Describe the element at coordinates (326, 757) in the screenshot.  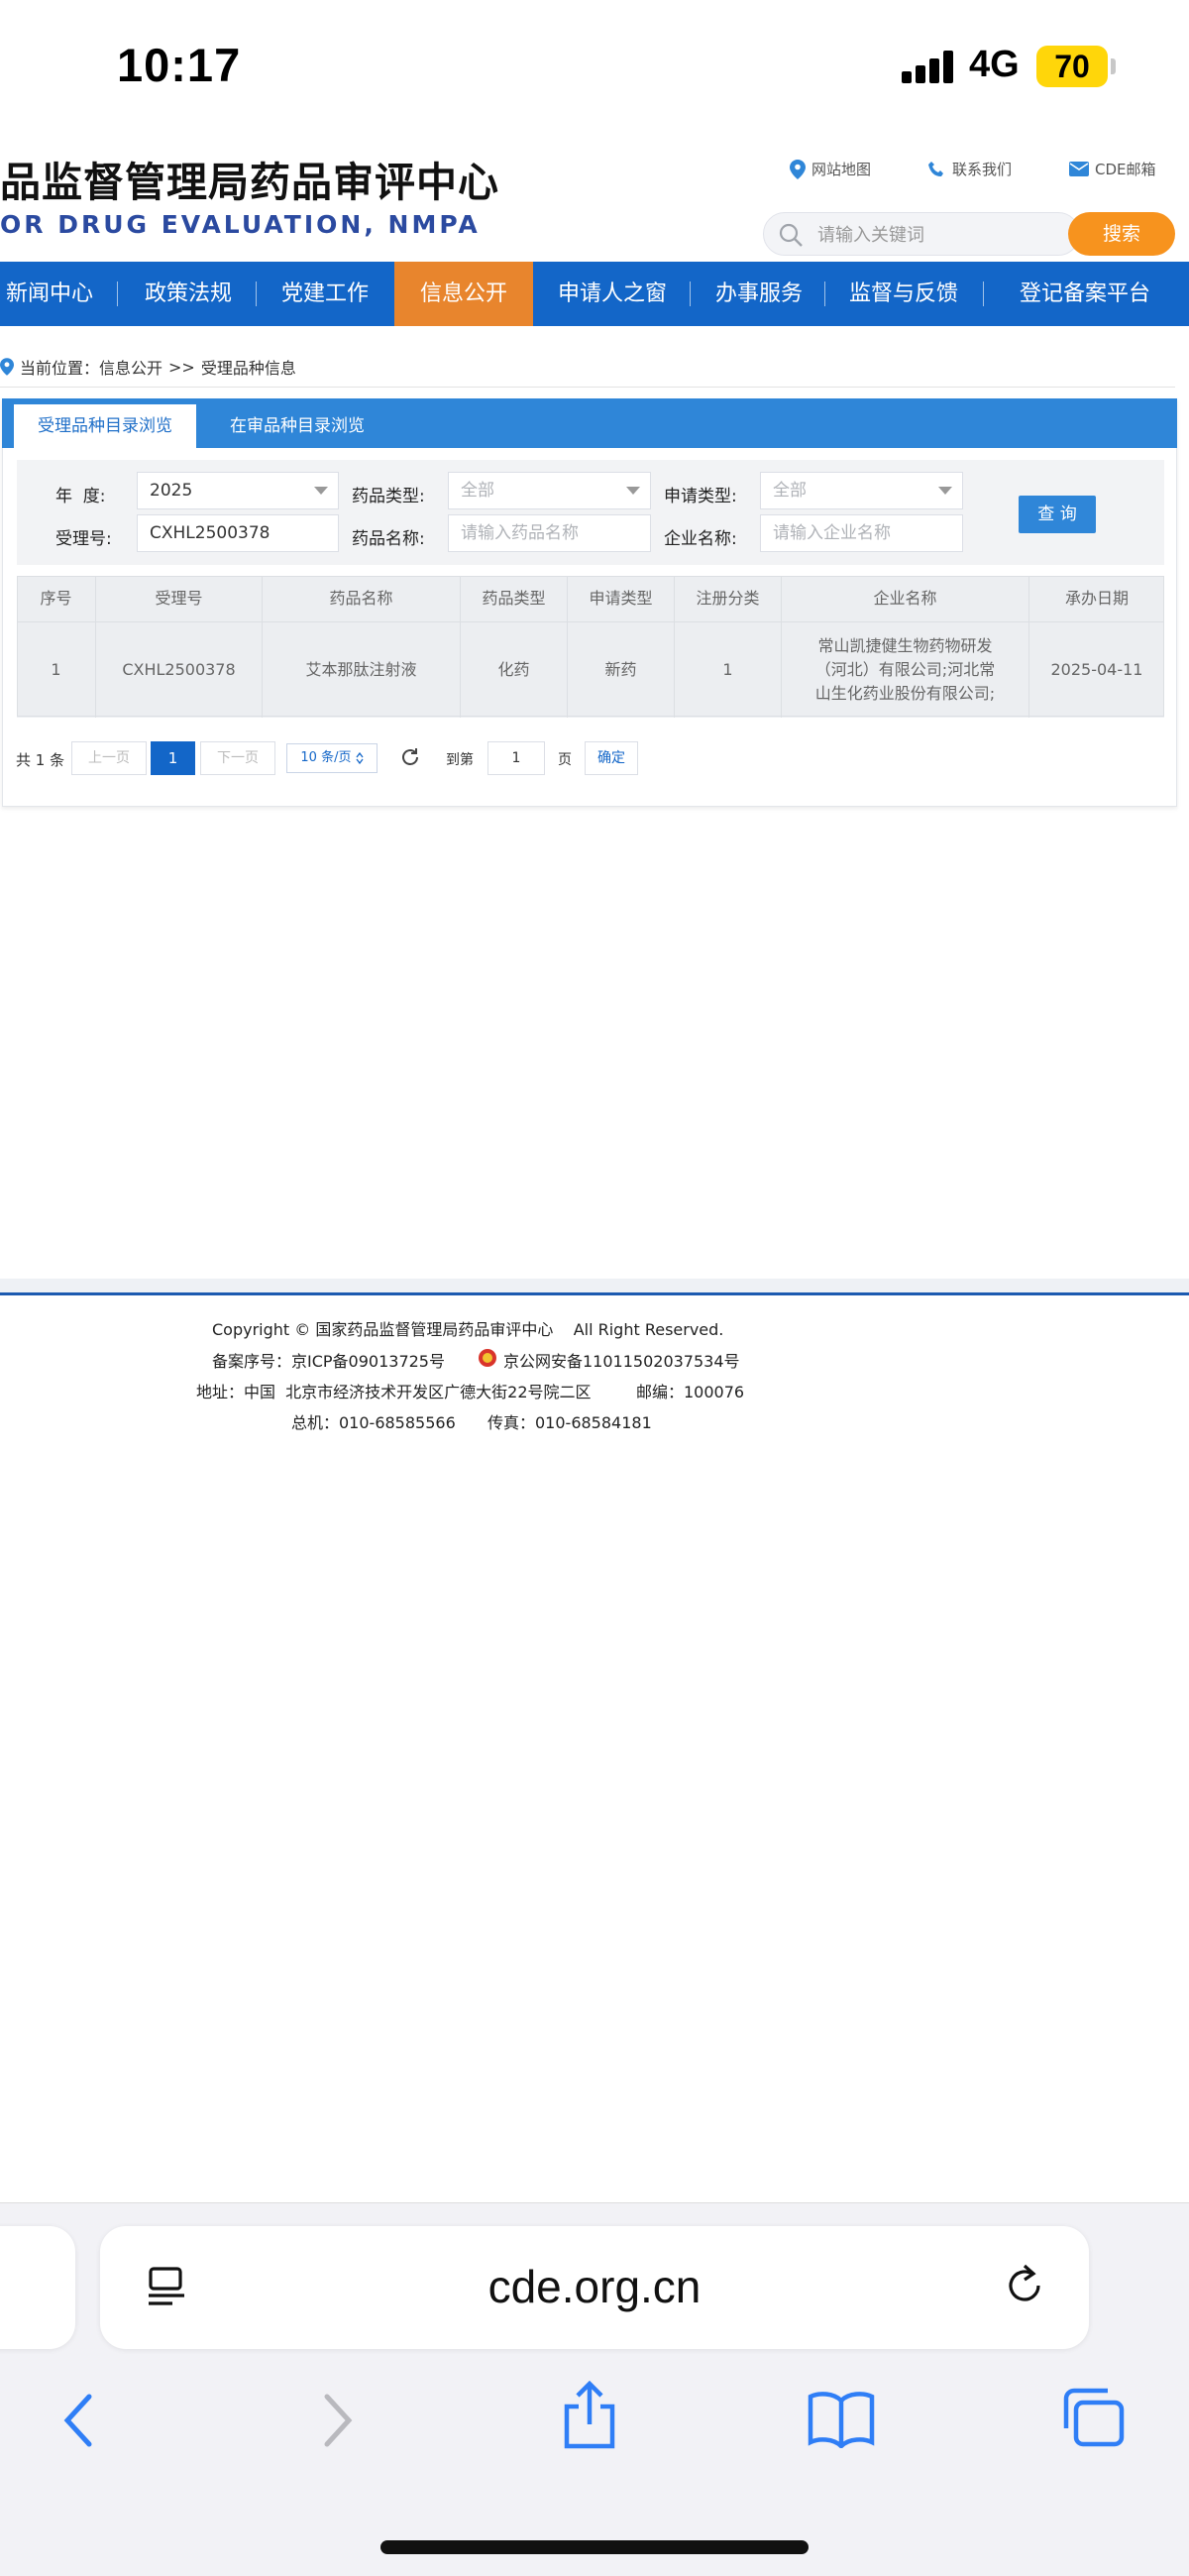
I see `page-size-value: 10 条/页` at that location.